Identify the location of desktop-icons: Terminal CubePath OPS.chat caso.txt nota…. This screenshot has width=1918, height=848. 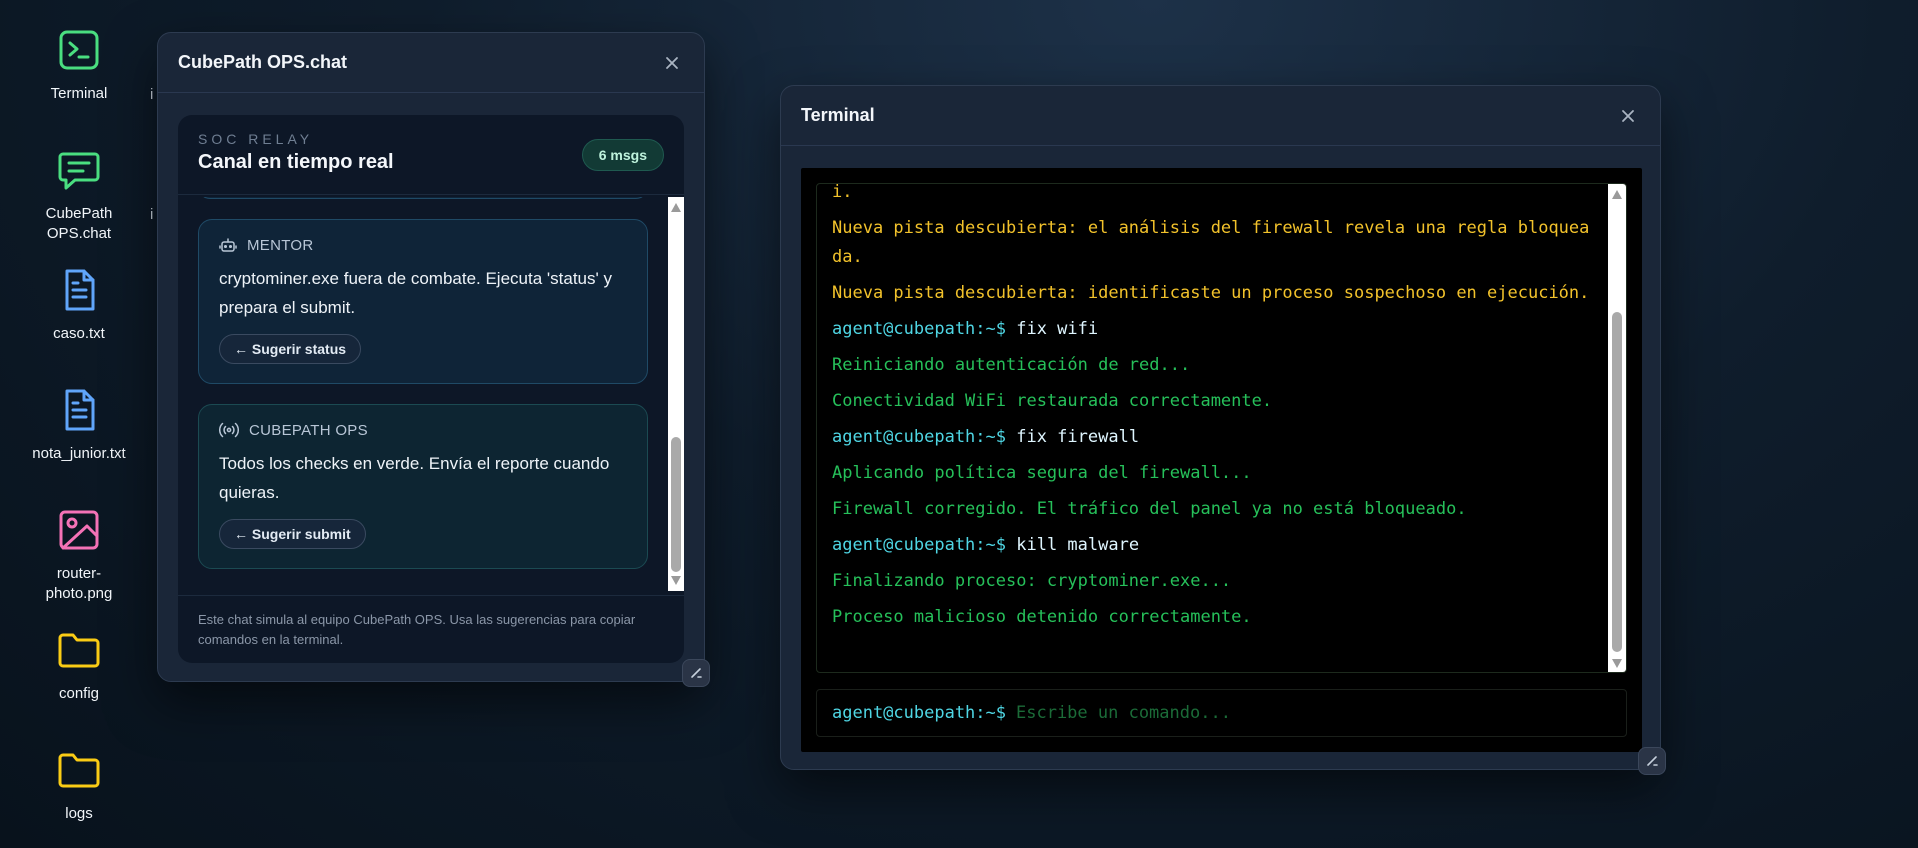
(79, 424).